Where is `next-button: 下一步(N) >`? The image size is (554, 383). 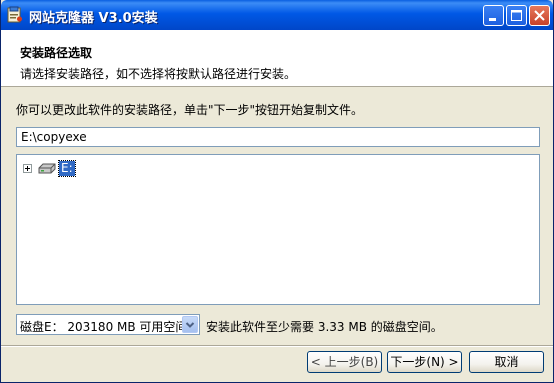
next-button: 下一步(N) > is located at coordinates (424, 362).